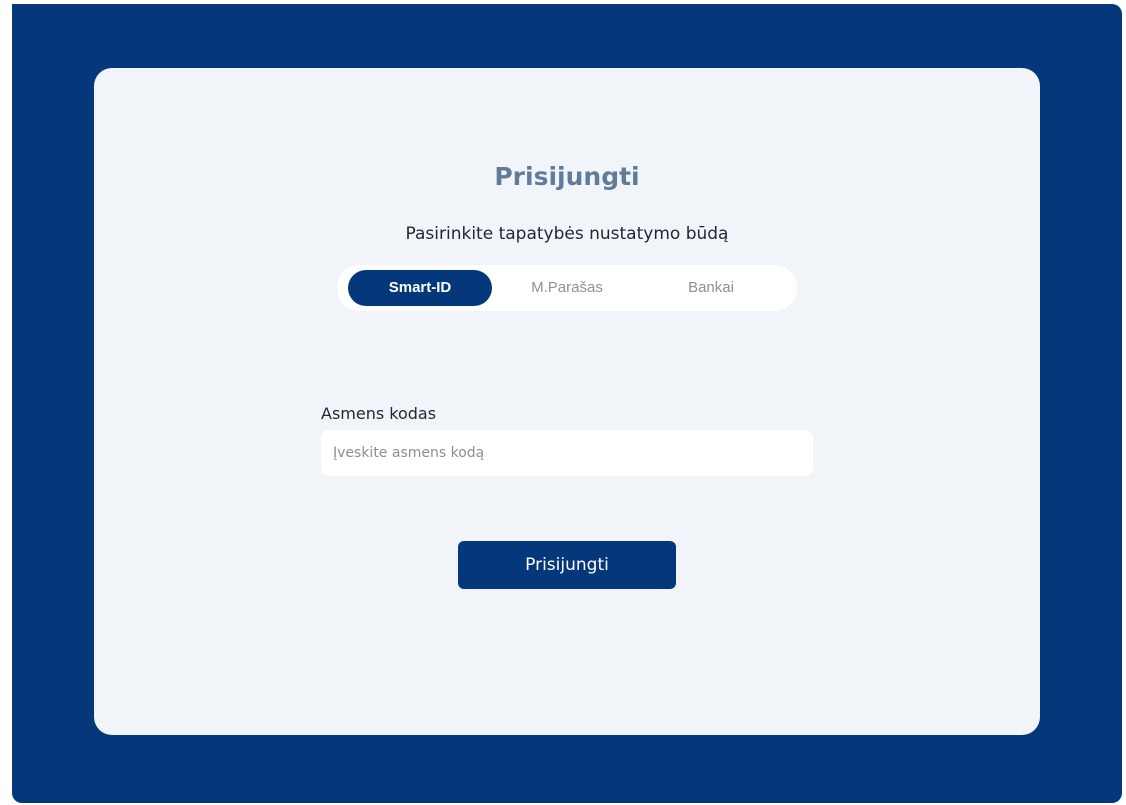  What do you see at coordinates (420, 288) in the screenshot?
I see `auth-method-smart-id: Smart-ID` at bounding box center [420, 288].